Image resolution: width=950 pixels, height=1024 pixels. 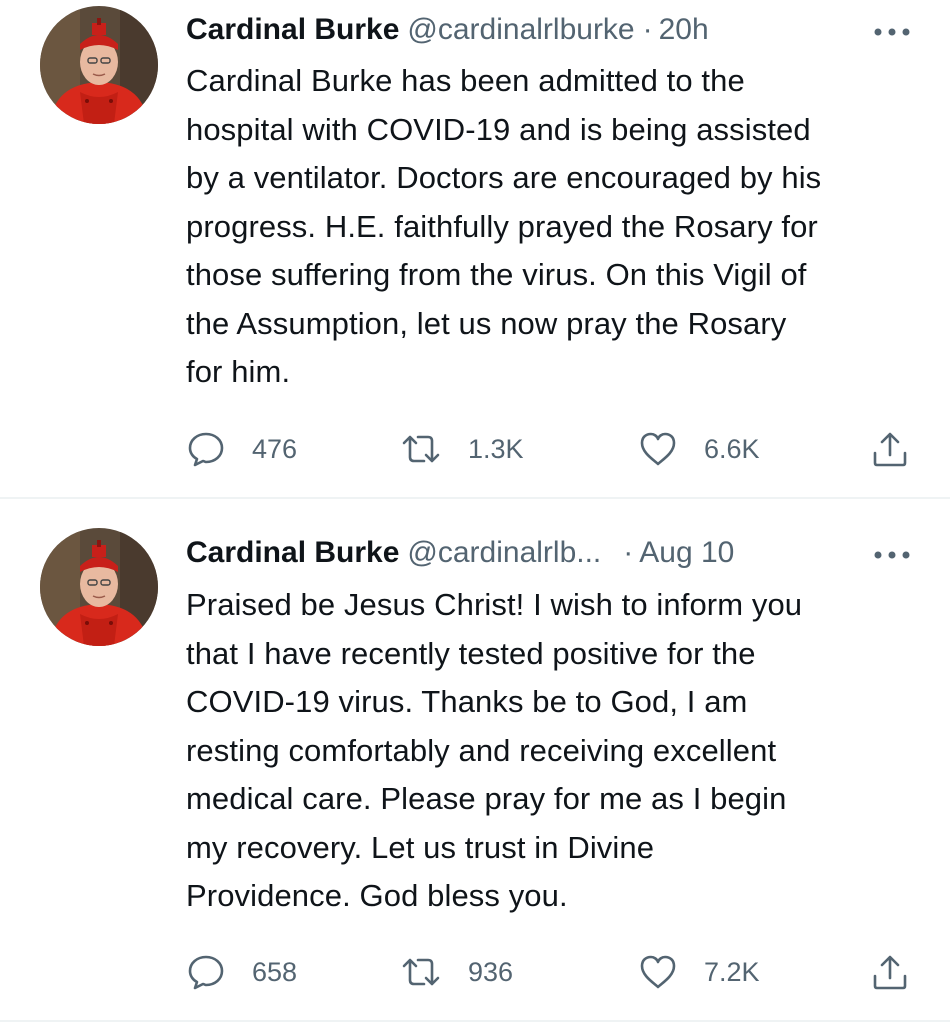 What do you see at coordinates (551, 449) in the screenshot?
I see `tweet-actions: 476 1.3K 6.6K` at bounding box center [551, 449].